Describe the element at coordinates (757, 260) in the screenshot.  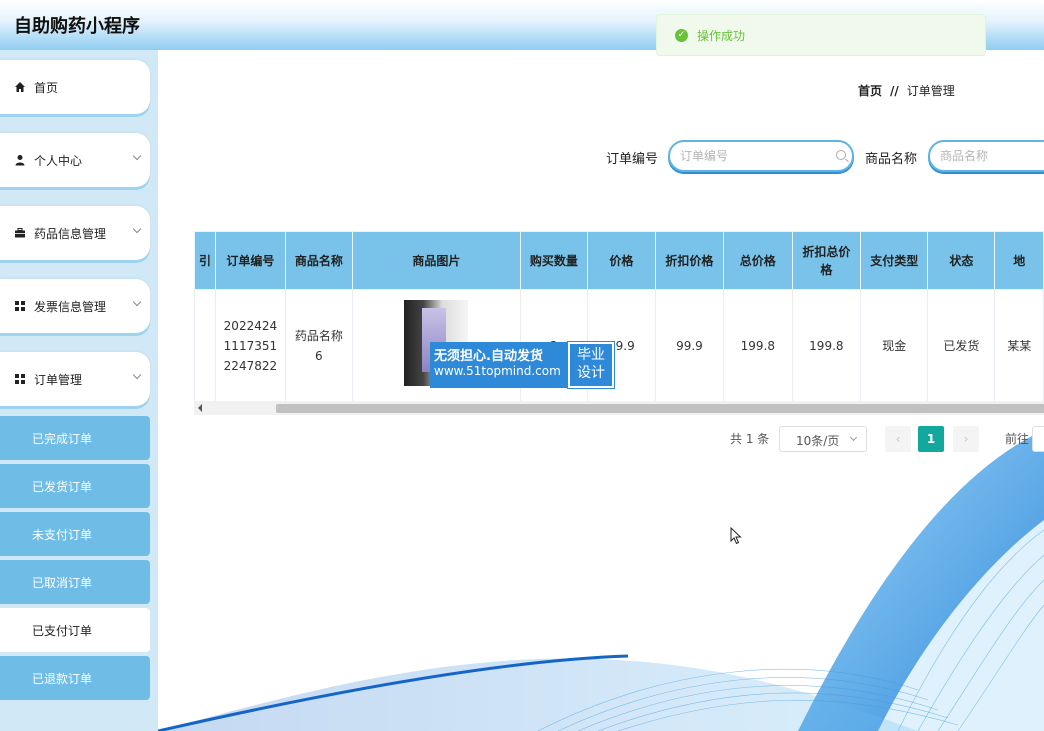
I see `column-header: 总价格` at that location.